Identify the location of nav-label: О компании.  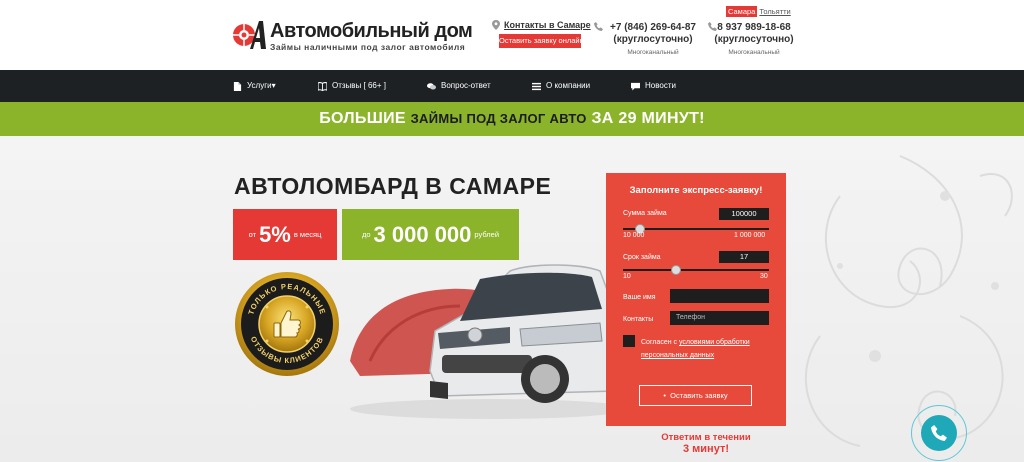
(568, 85).